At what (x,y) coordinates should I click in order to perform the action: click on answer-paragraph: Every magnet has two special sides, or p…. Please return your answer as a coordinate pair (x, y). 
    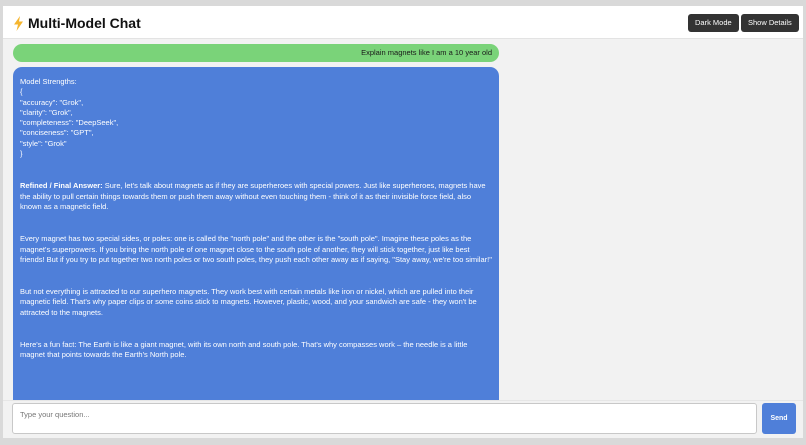
    Looking at the image, I should click on (256, 249).